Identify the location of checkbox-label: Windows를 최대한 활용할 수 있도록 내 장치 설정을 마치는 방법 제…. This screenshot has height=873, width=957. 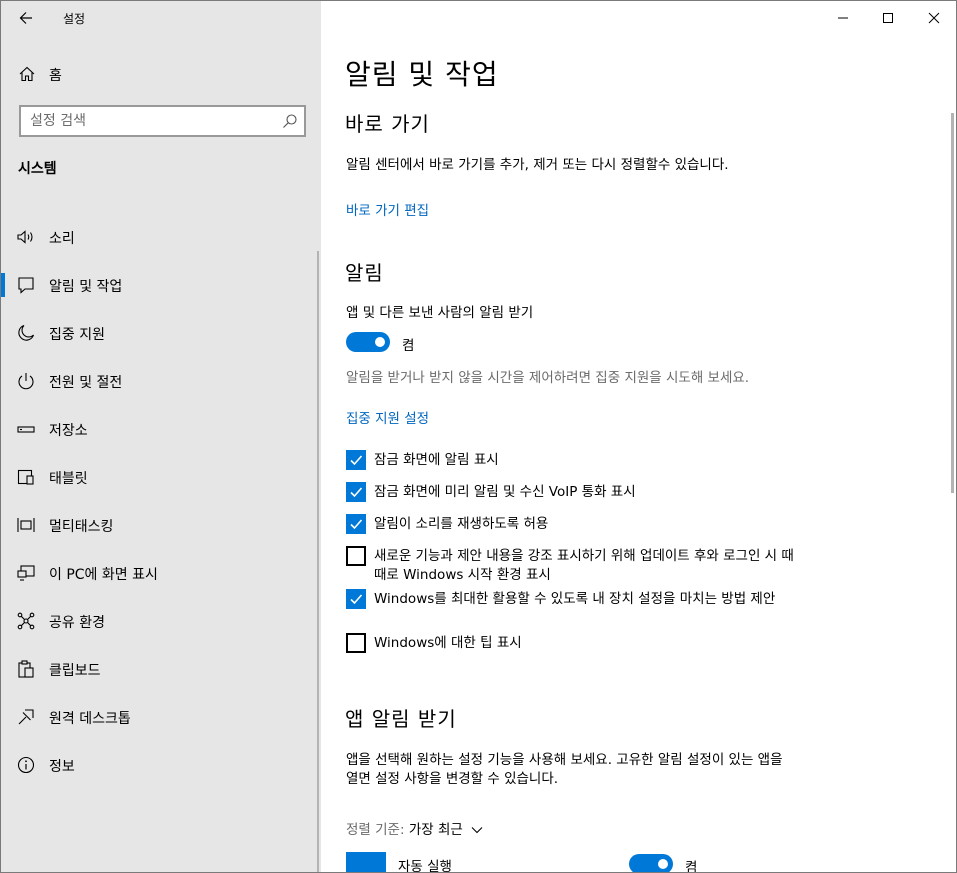
(575, 599).